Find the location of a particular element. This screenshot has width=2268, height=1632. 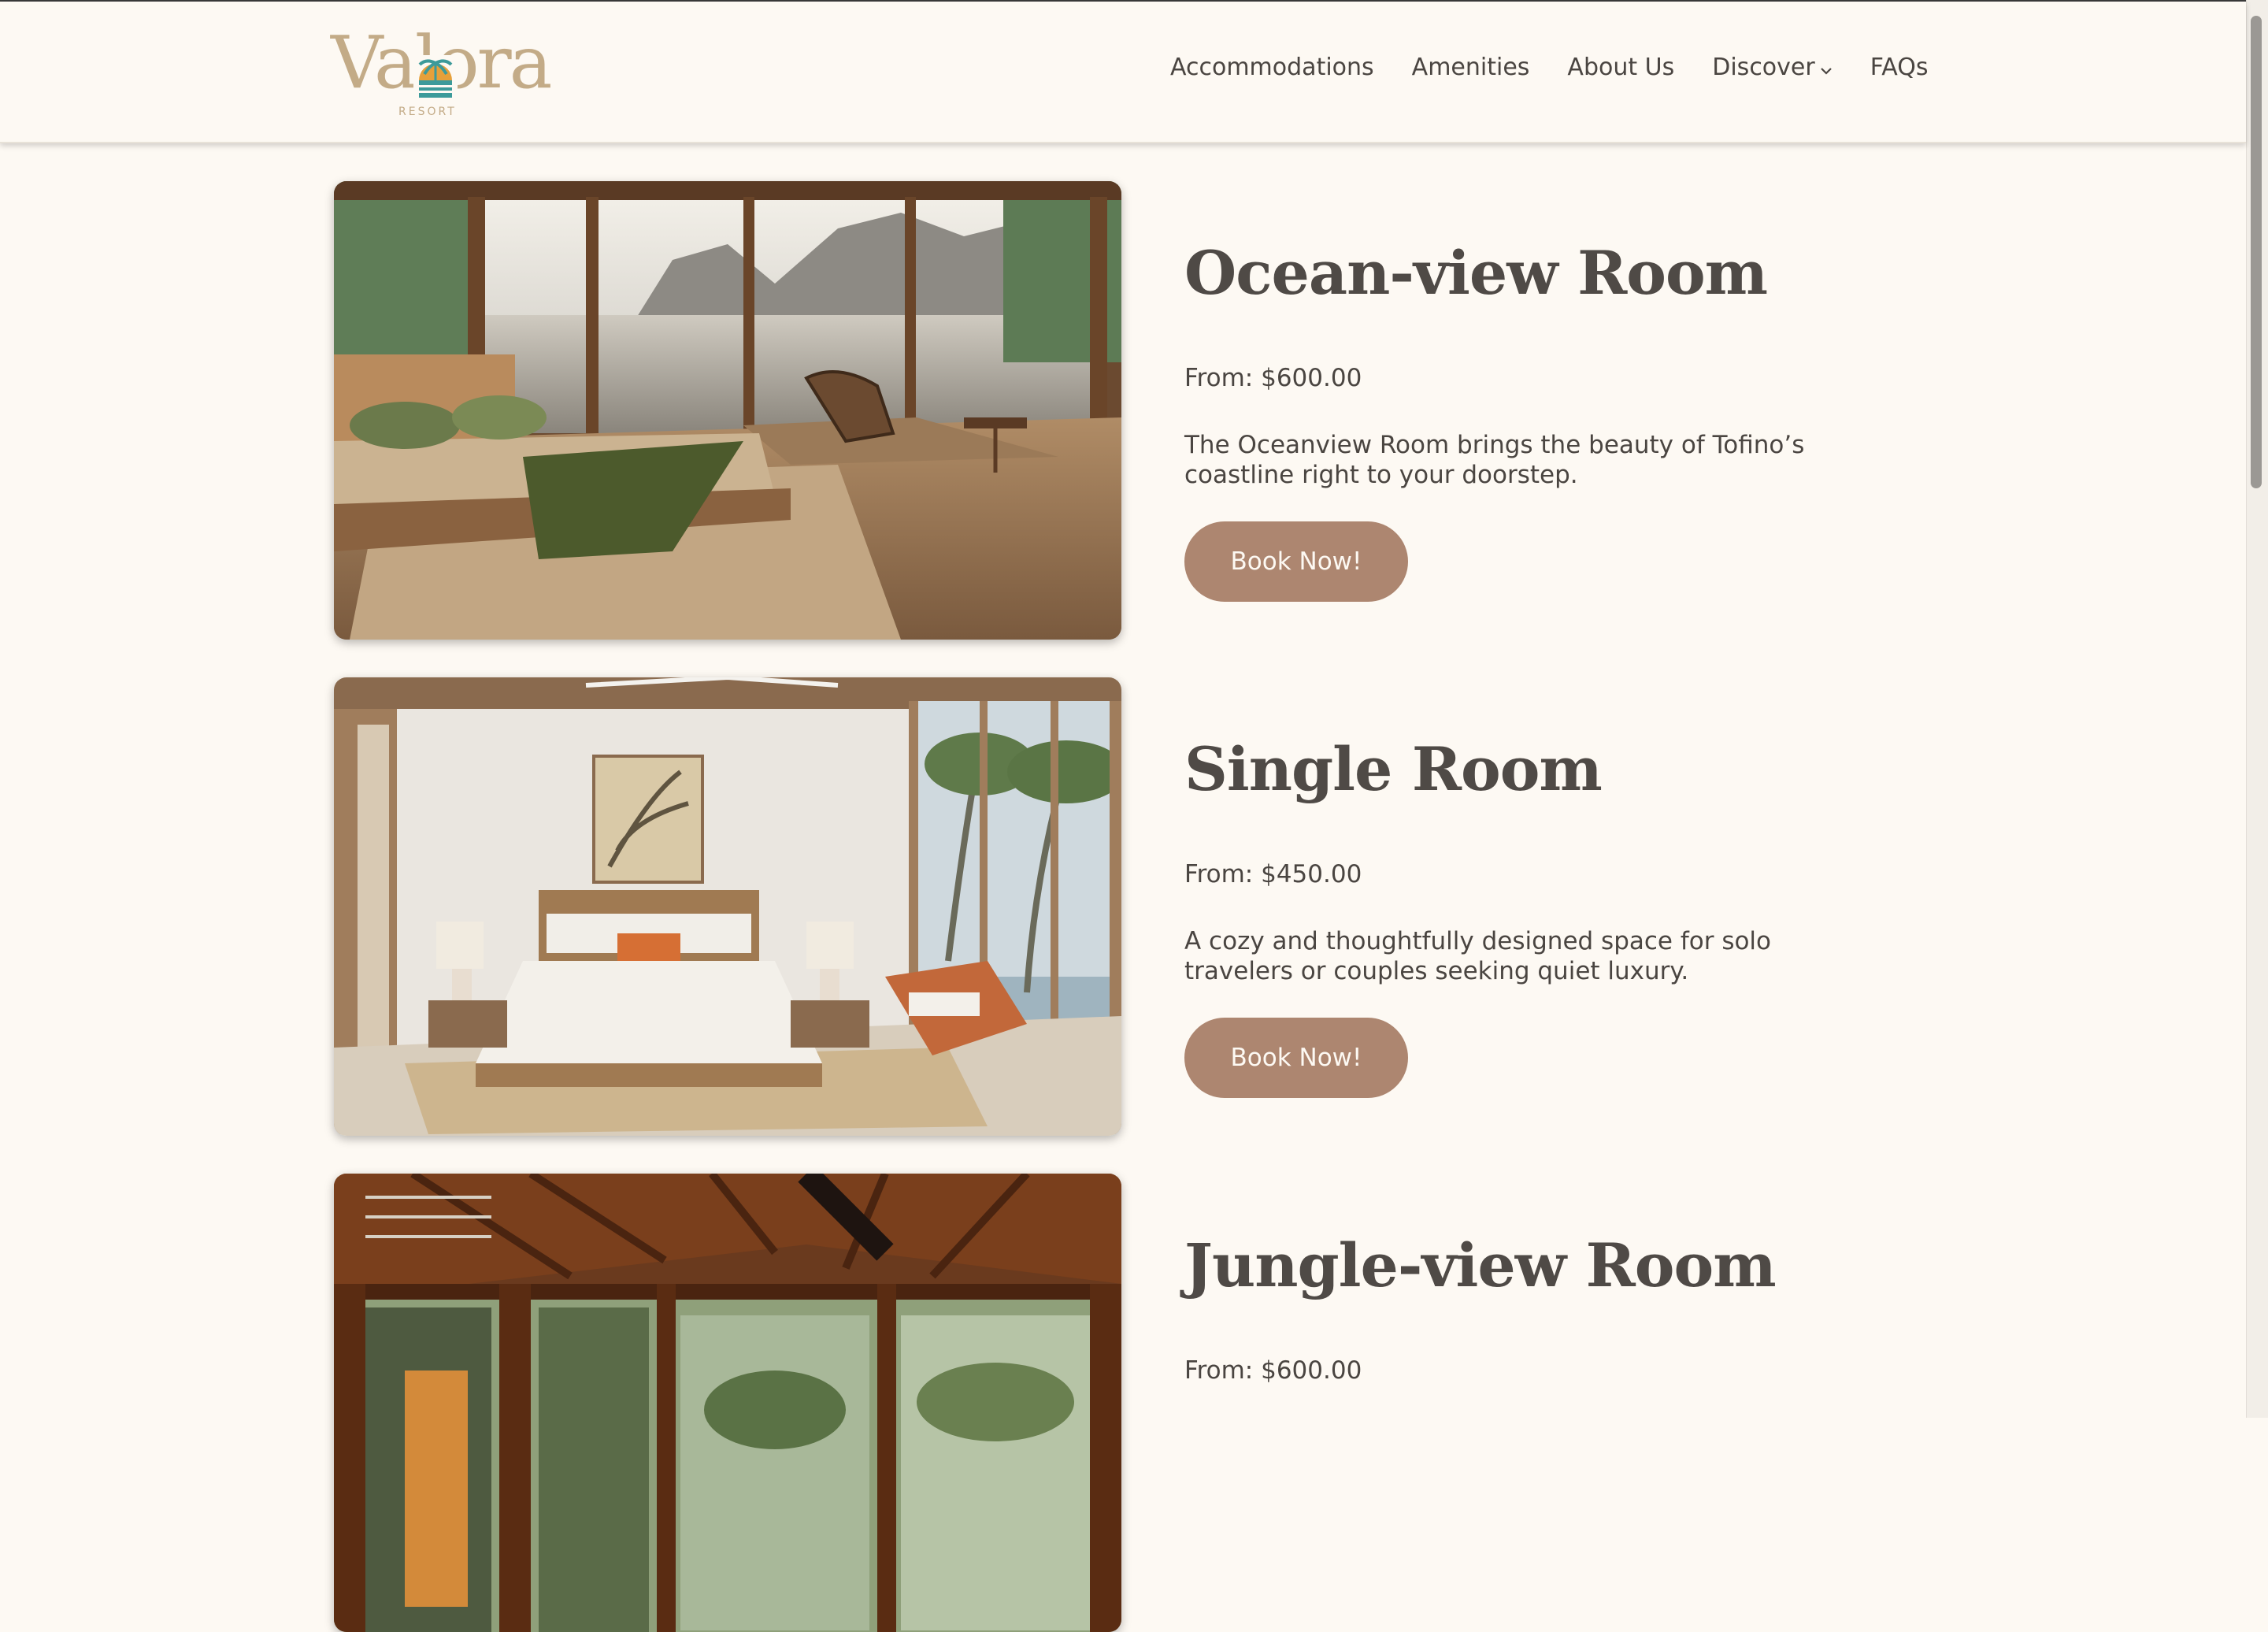

room-title: Ocean-view Room is located at coordinates (1476, 273).